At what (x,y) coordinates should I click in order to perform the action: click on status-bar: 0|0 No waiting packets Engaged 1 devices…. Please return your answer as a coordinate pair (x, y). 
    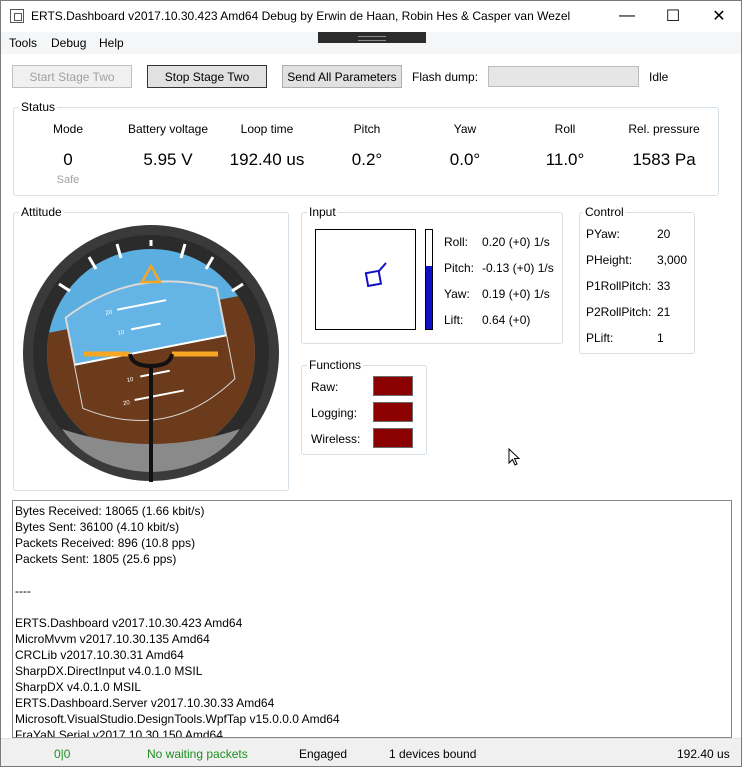
    Looking at the image, I should click on (371, 752).